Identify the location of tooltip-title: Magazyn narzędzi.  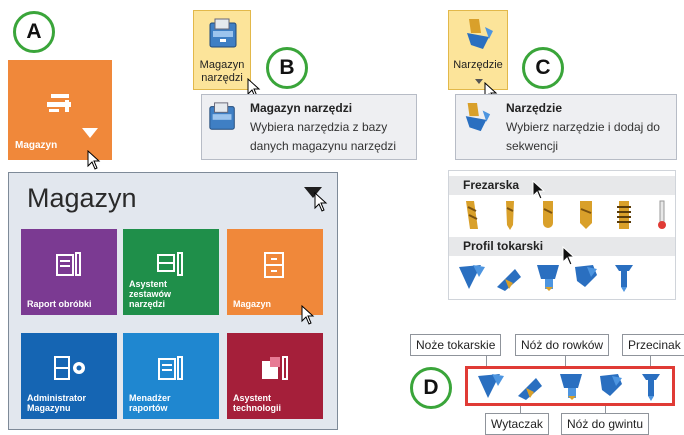
(301, 108).